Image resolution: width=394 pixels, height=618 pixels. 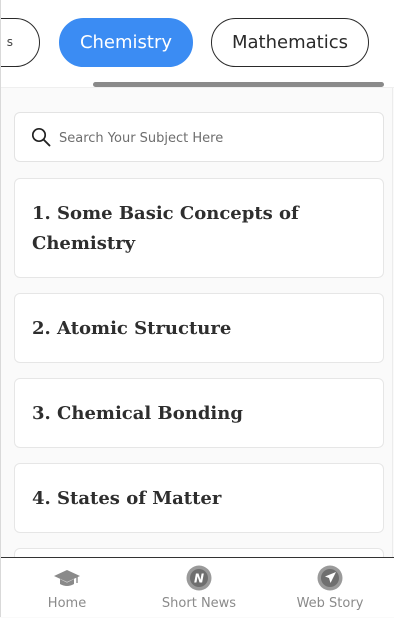 I want to click on subject-tab-bar: s Chemistry Mathematics, so click(x=197, y=44).